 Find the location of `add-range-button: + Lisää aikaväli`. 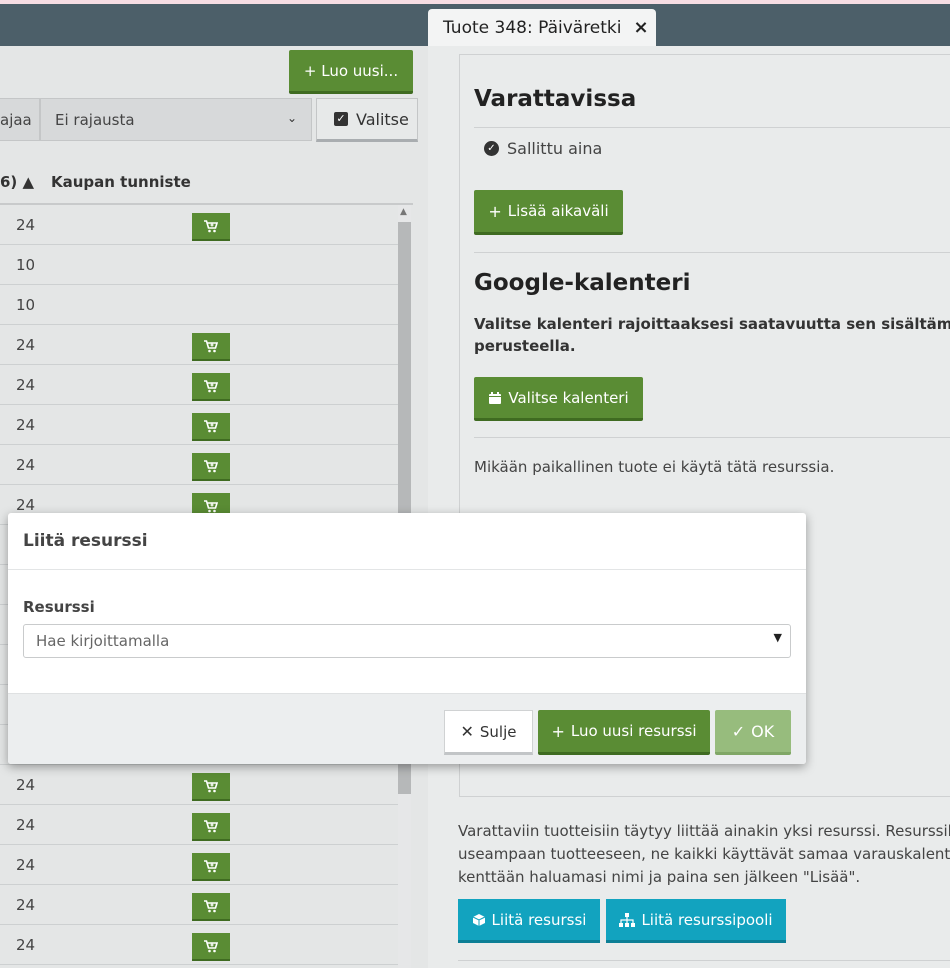

add-range-button: + Lisää aikaväli is located at coordinates (548, 212).